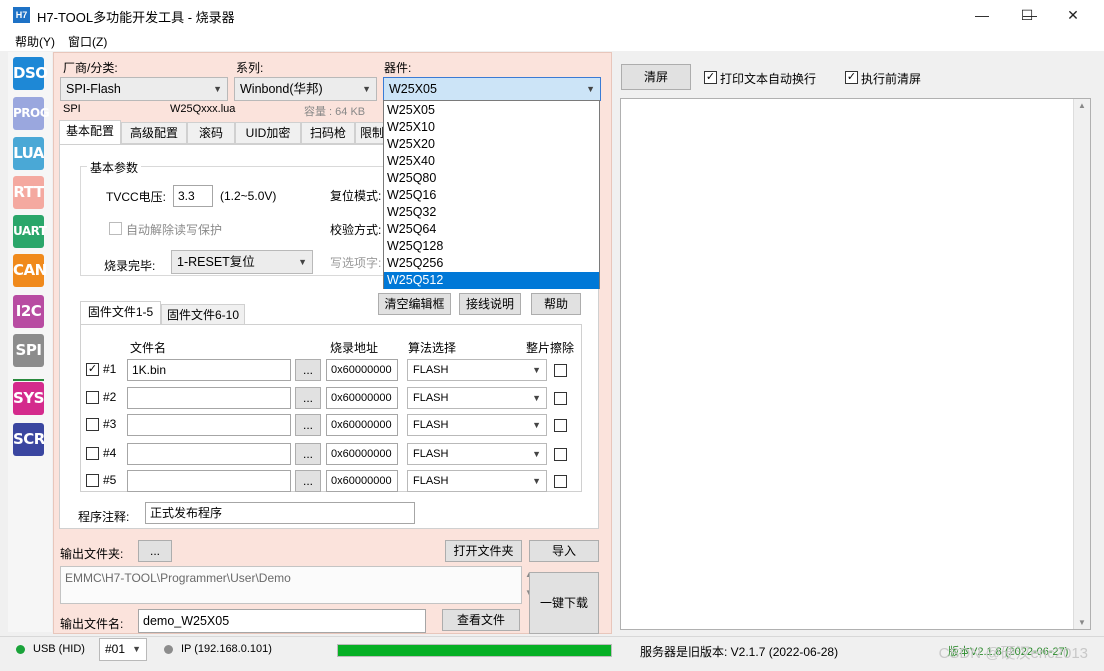 The height and width of the screenshot is (671, 1104). What do you see at coordinates (356, 263) in the screenshot?
I see `write-option-label: 写选项字:` at bounding box center [356, 263].